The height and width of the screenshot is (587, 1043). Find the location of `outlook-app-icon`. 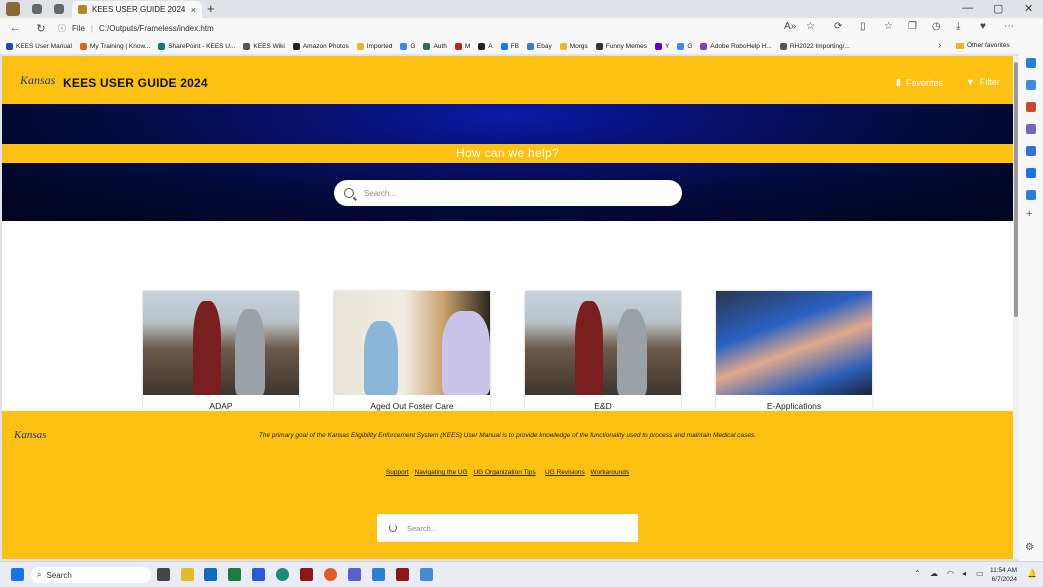

outlook-app-icon is located at coordinates (210, 574).